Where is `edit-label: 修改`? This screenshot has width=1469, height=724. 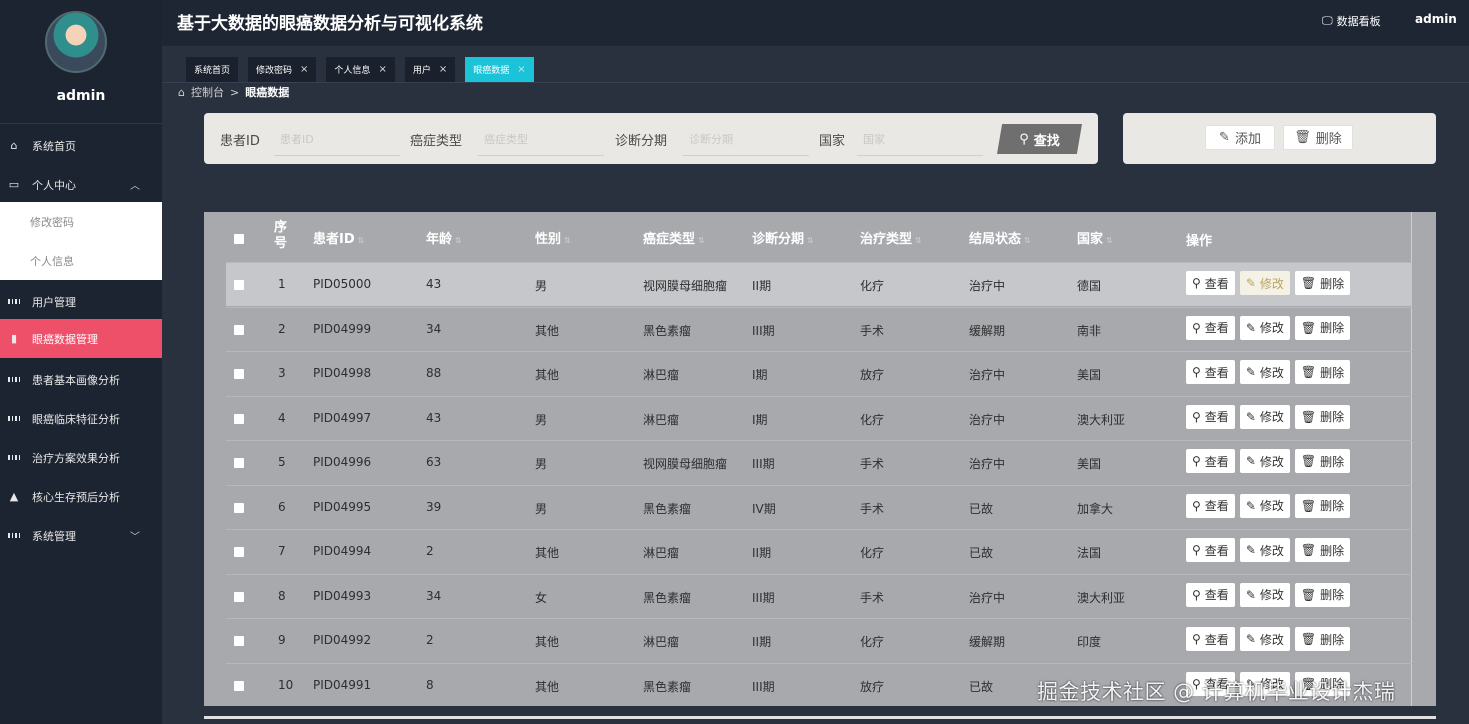
edit-label: 修改 is located at coordinates (1271, 639).